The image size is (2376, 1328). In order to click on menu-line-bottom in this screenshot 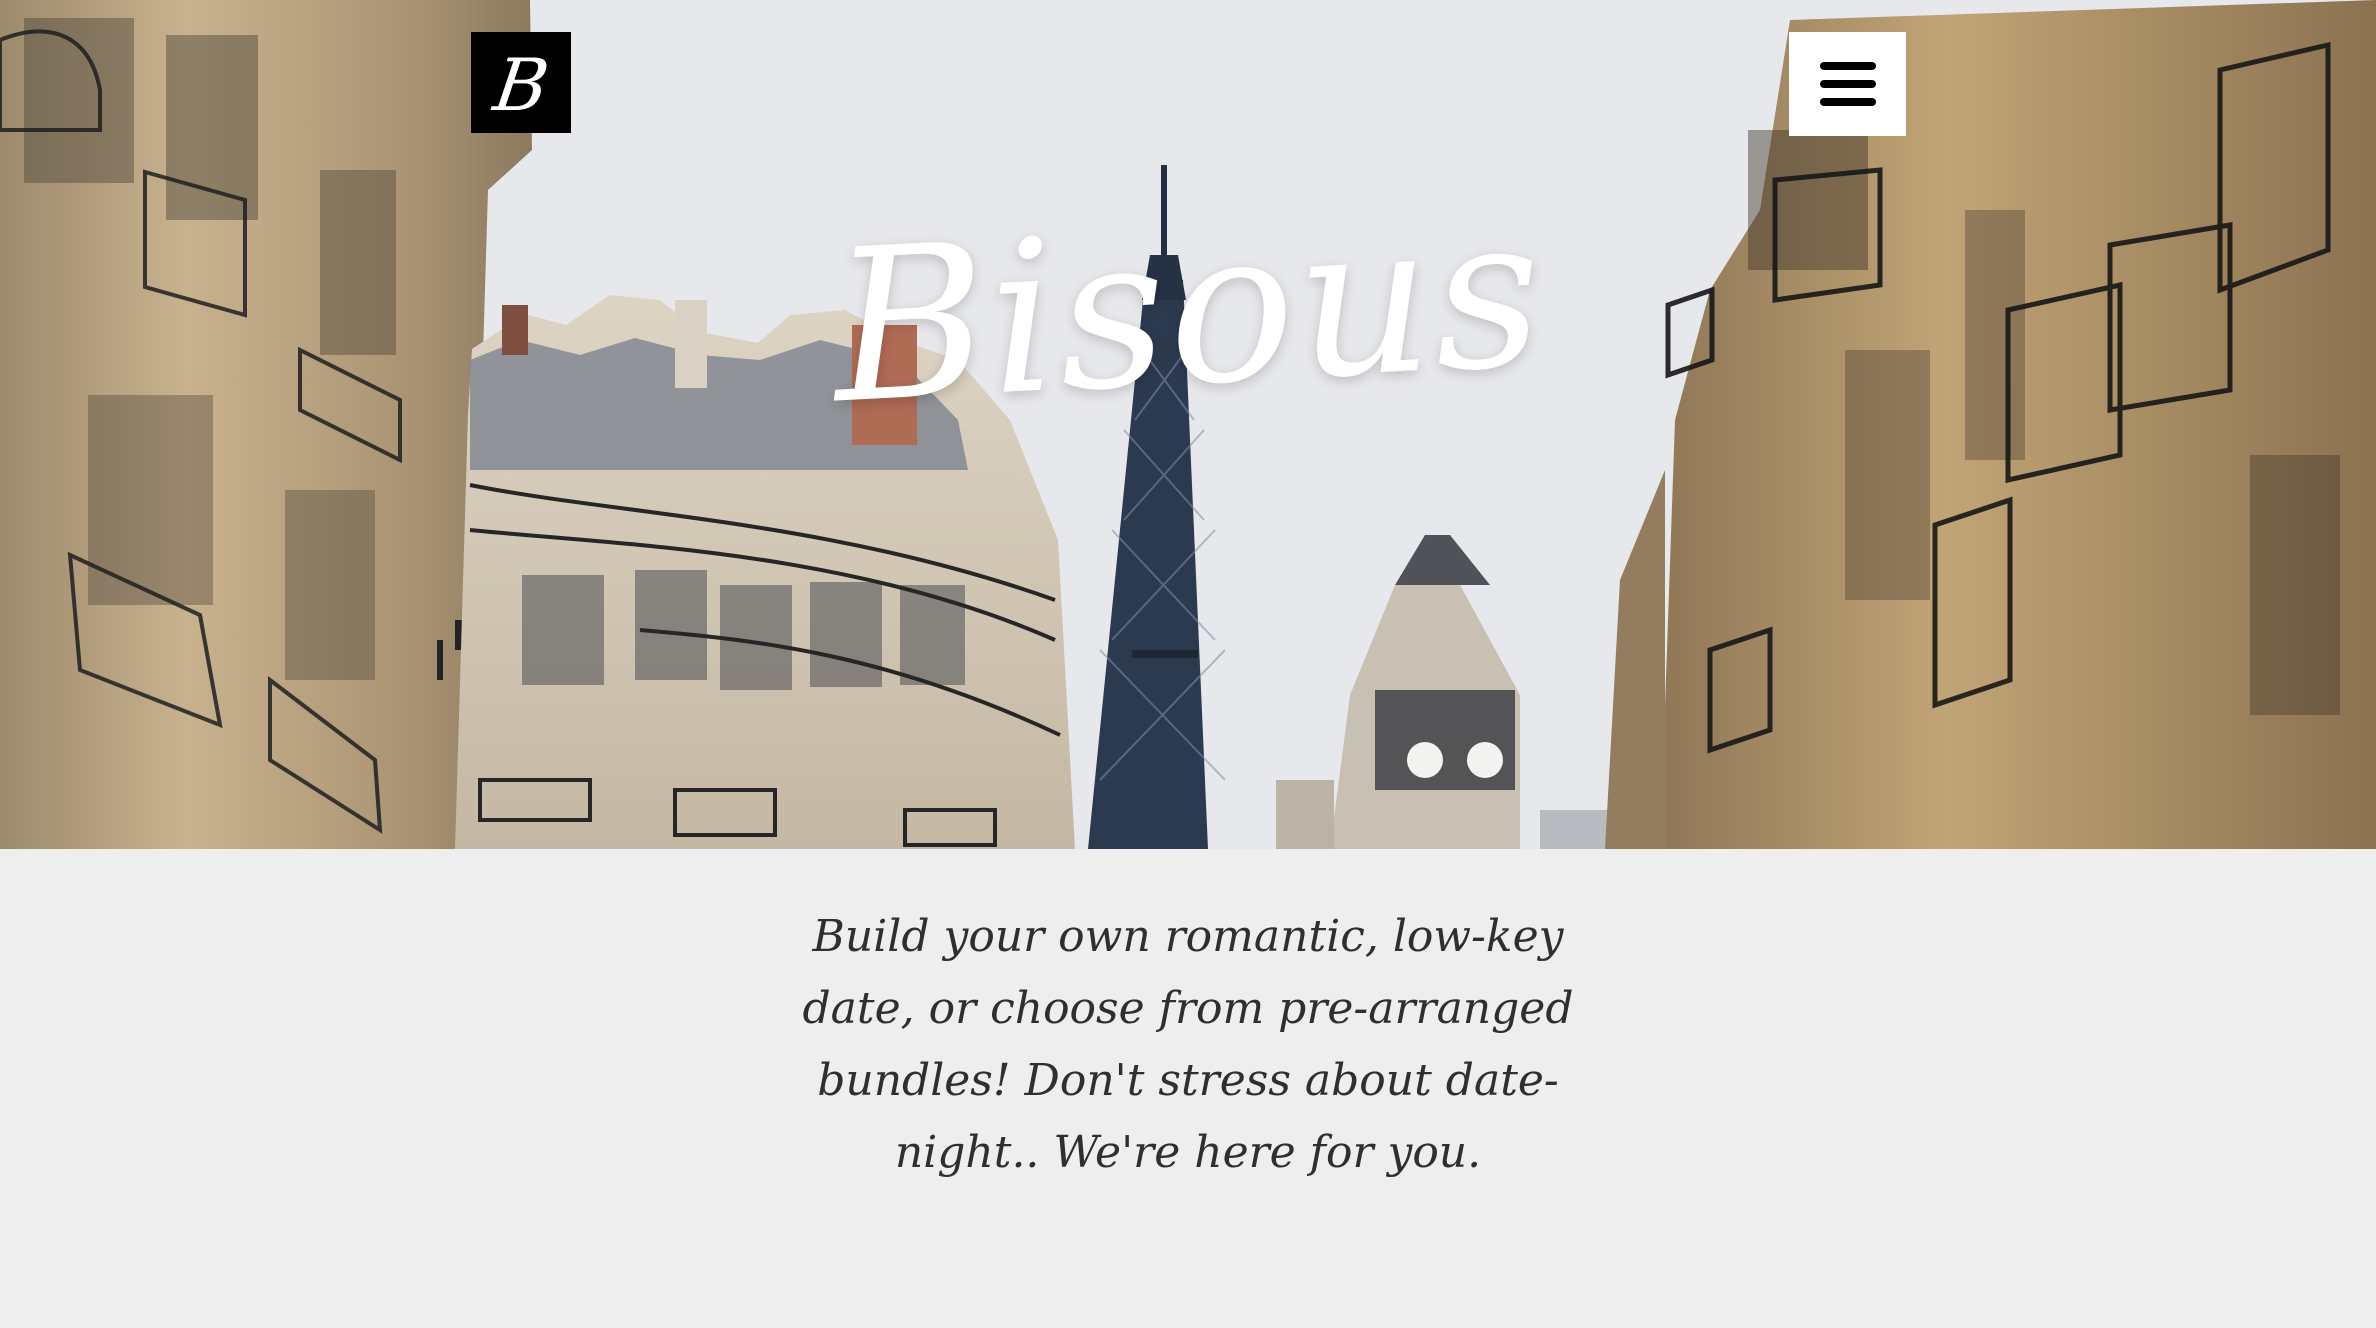, I will do `click(1847, 102)`.